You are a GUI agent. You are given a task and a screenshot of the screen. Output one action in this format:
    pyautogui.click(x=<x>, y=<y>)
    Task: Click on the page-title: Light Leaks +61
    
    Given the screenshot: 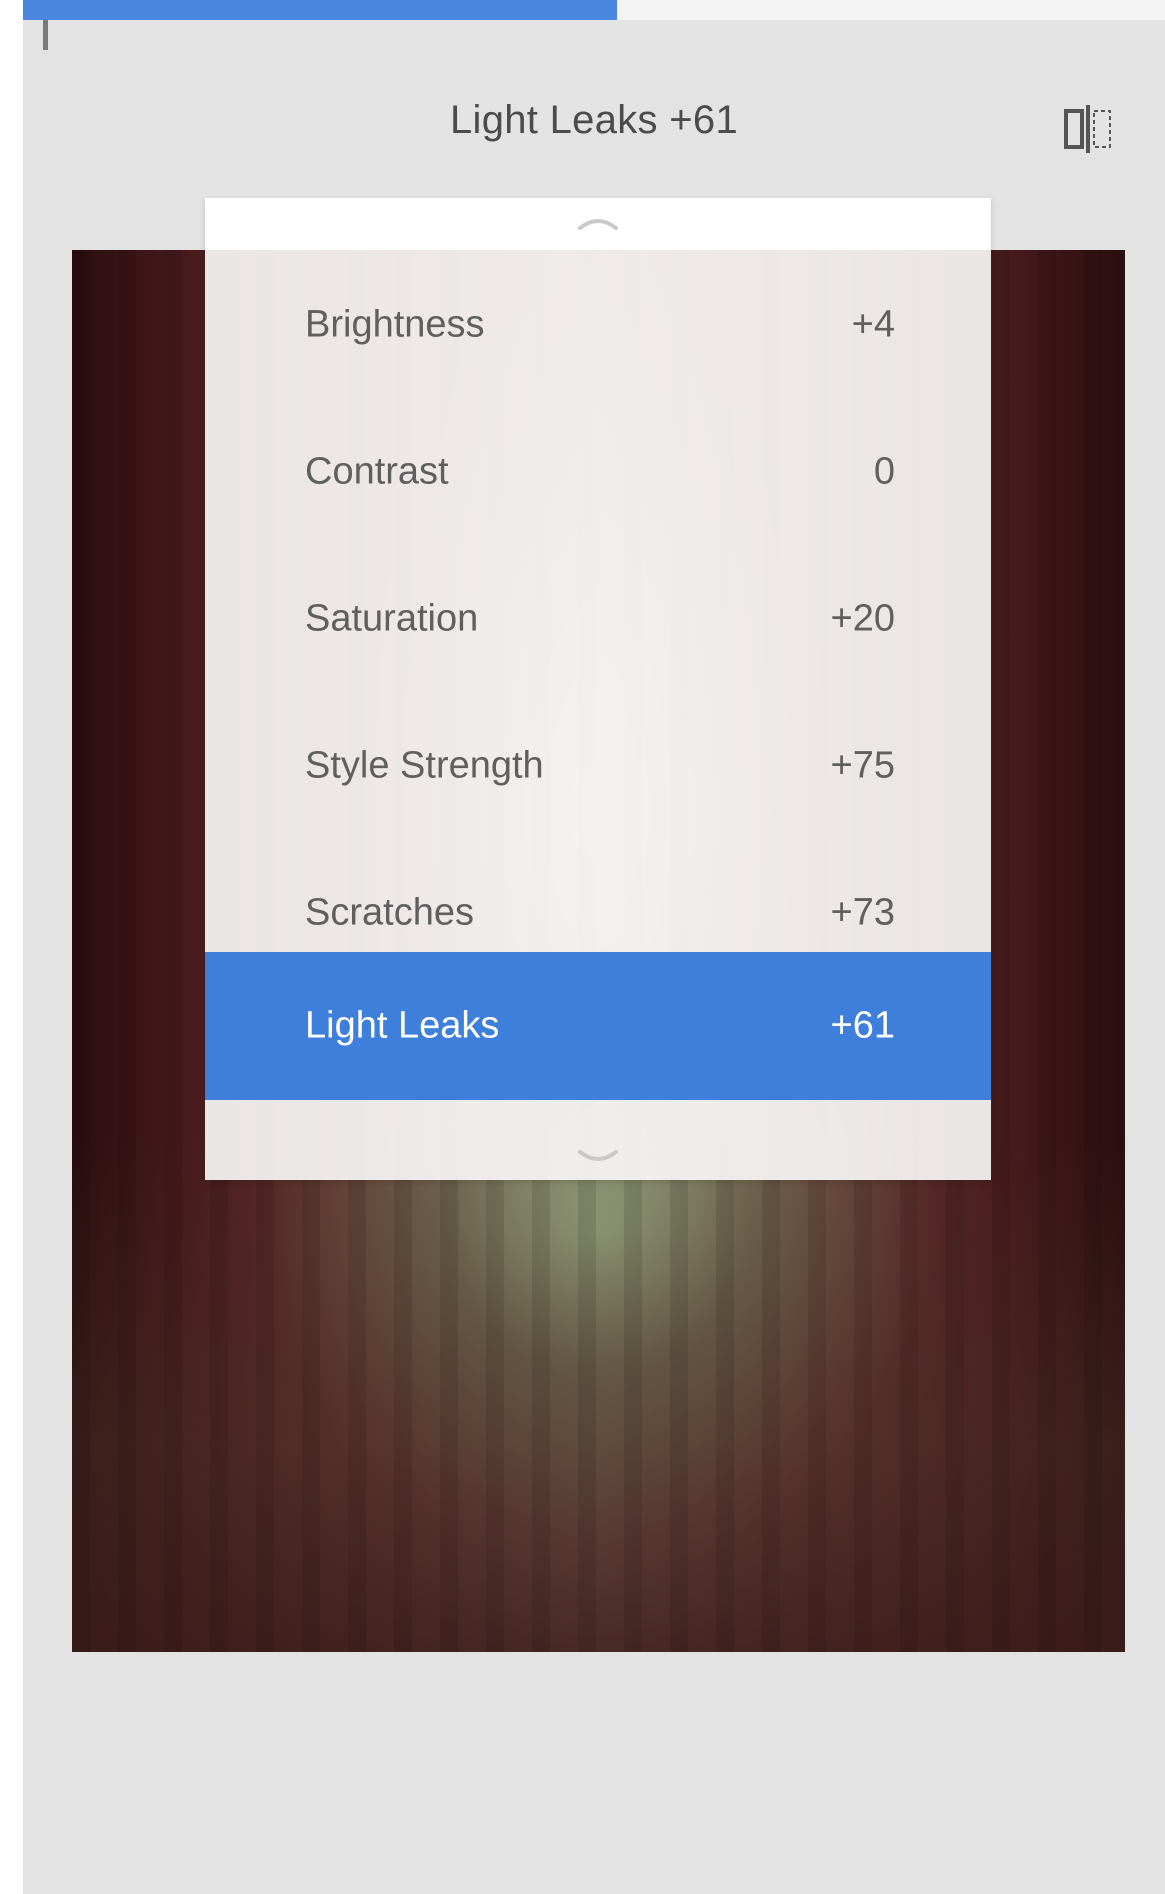 What is the action you would take?
    pyautogui.click(x=594, y=120)
    